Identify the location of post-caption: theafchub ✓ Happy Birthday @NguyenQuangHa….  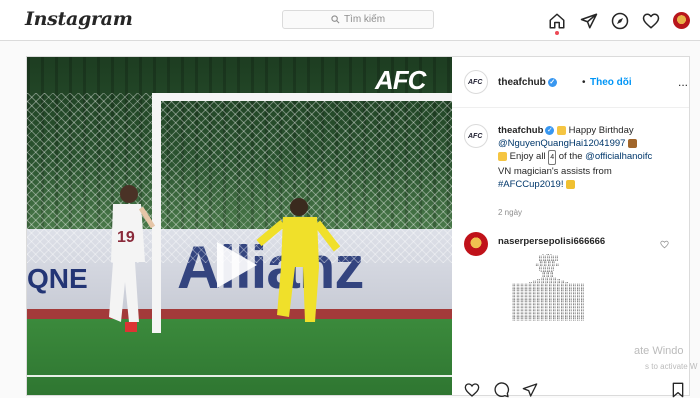
(591, 157).